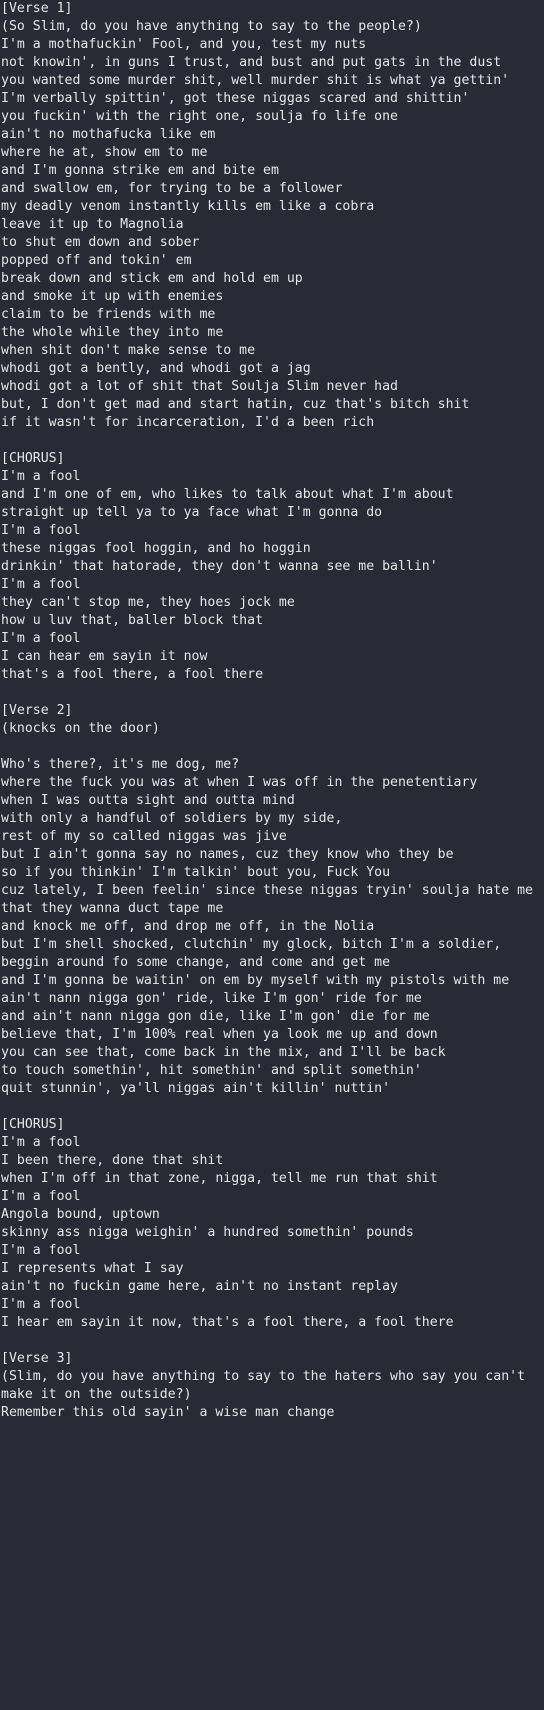 This screenshot has height=1710, width=544. Describe the element at coordinates (37, 1358) in the screenshot. I see `lyric-line: [Verse 3]` at that location.